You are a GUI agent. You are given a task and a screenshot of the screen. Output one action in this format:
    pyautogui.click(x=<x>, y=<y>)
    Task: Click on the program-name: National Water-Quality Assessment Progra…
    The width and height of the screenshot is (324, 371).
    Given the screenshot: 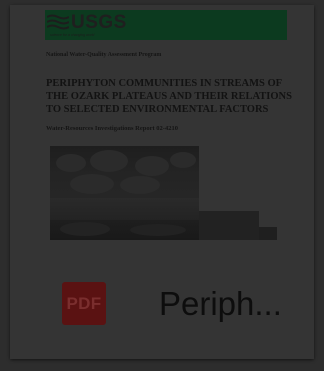 What is the action you would take?
    pyautogui.click(x=104, y=55)
    